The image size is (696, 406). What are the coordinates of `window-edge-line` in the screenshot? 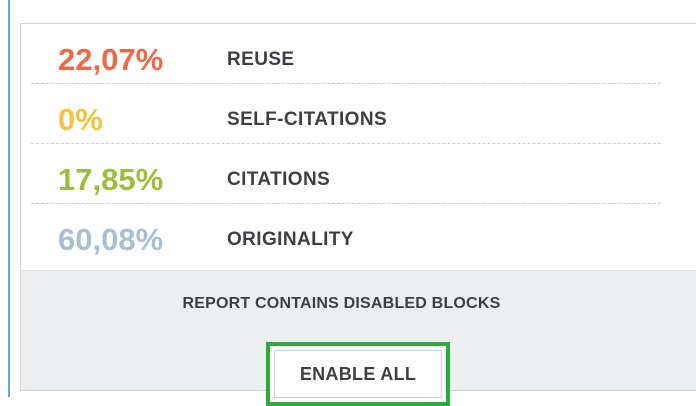 It's located at (9, 198).